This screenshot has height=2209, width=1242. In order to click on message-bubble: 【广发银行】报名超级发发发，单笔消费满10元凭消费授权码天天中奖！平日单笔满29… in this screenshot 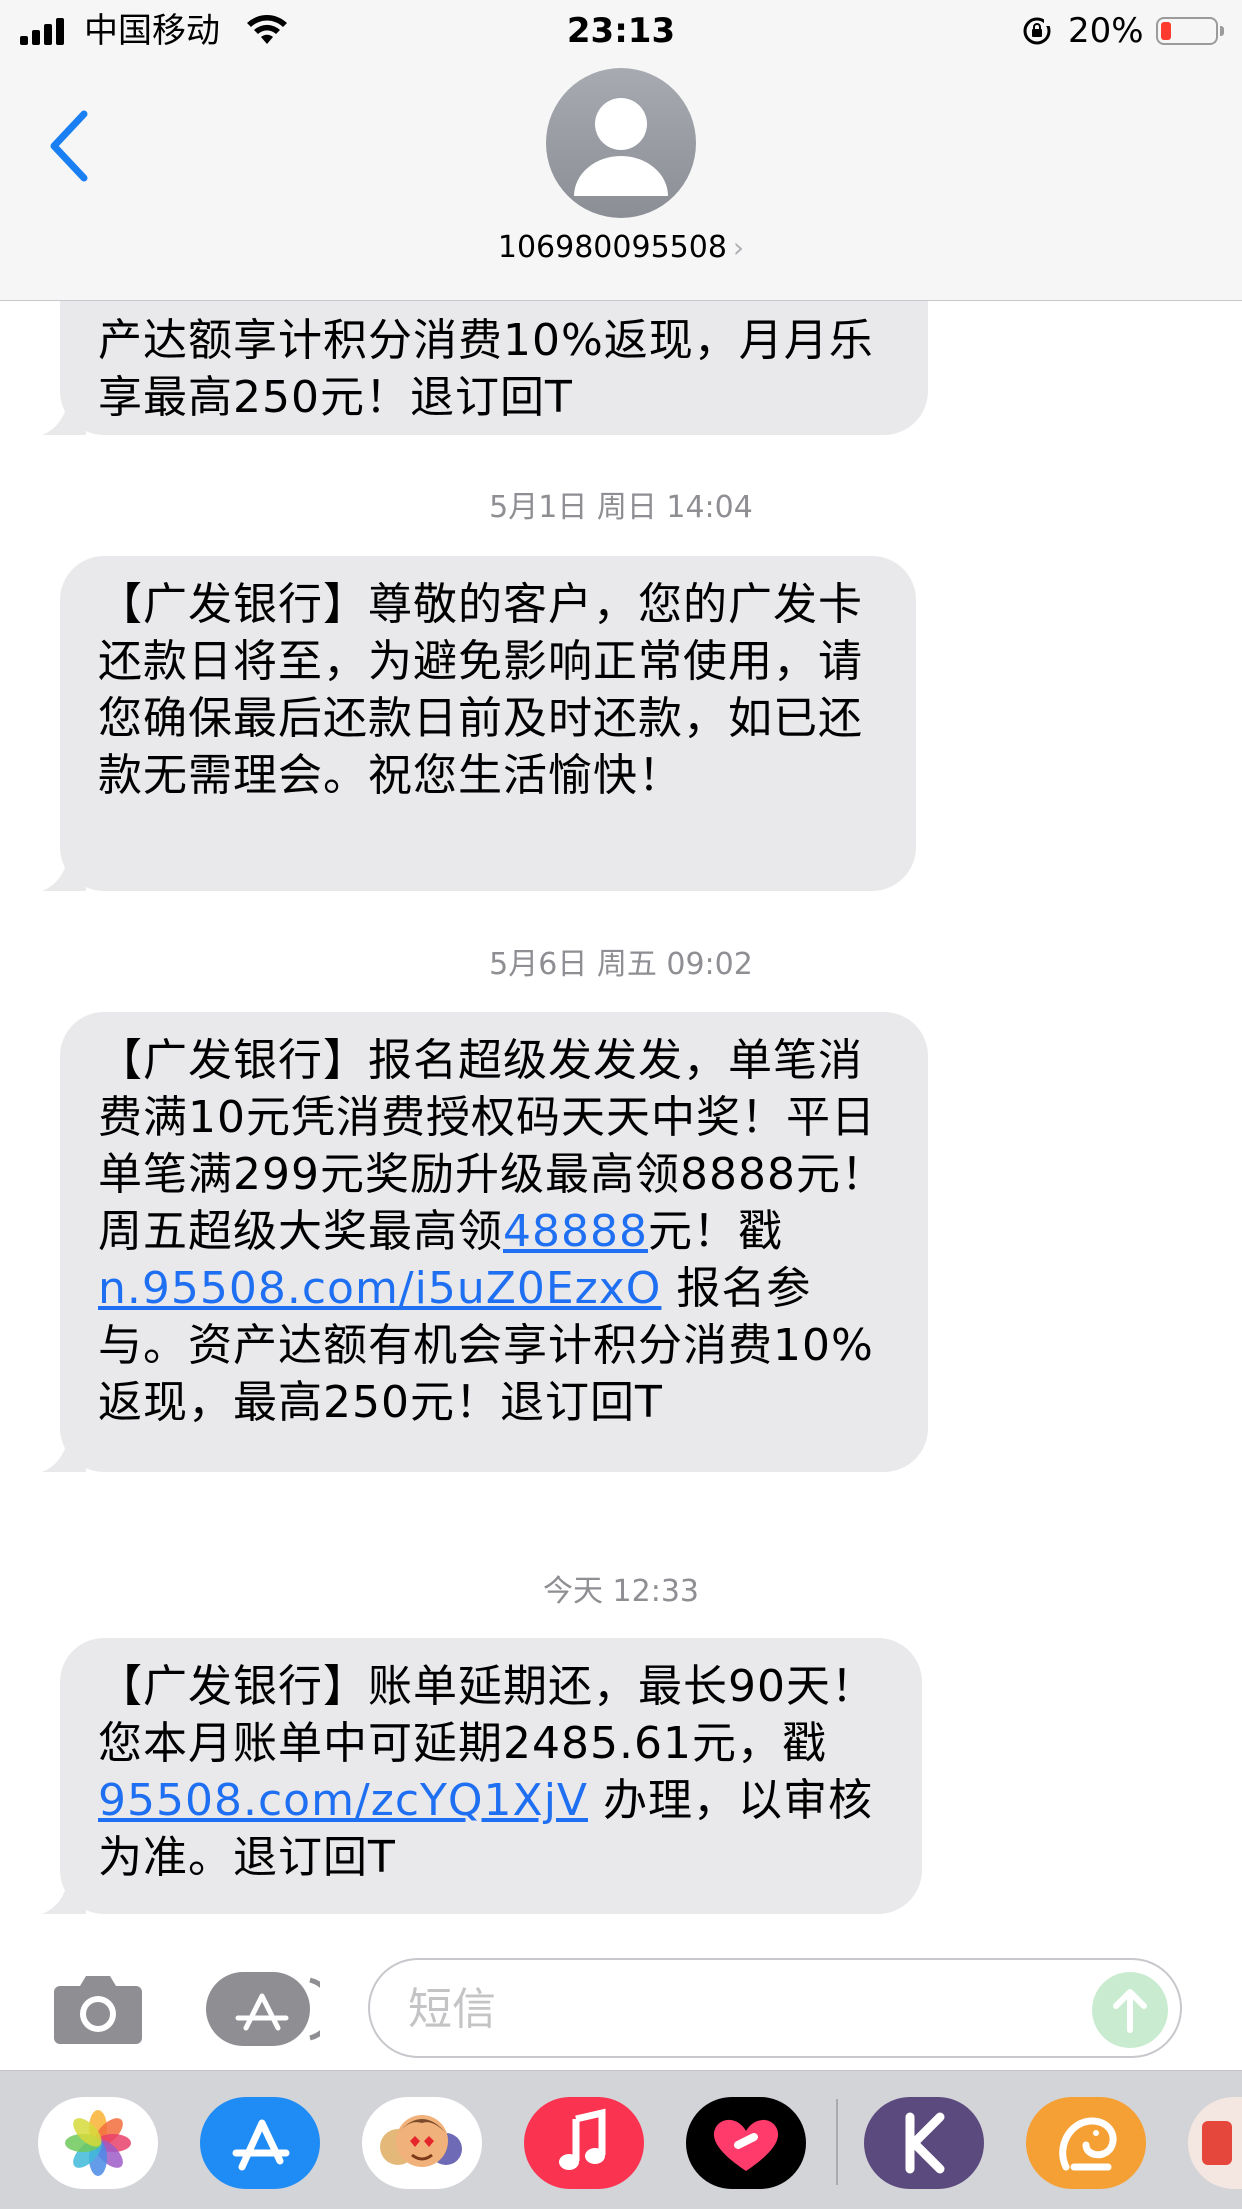, I will do `click(485, 1242)`.